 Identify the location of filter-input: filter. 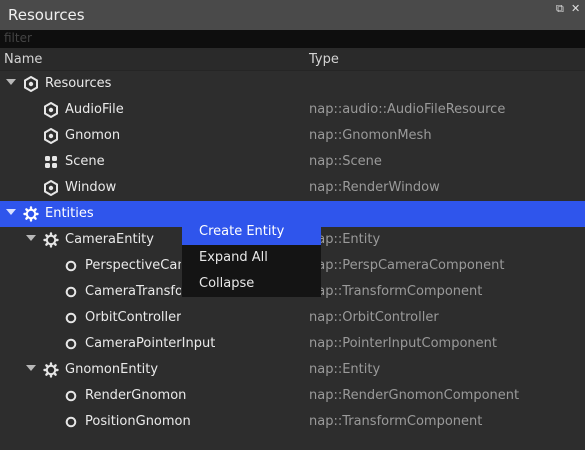
(292, 39).